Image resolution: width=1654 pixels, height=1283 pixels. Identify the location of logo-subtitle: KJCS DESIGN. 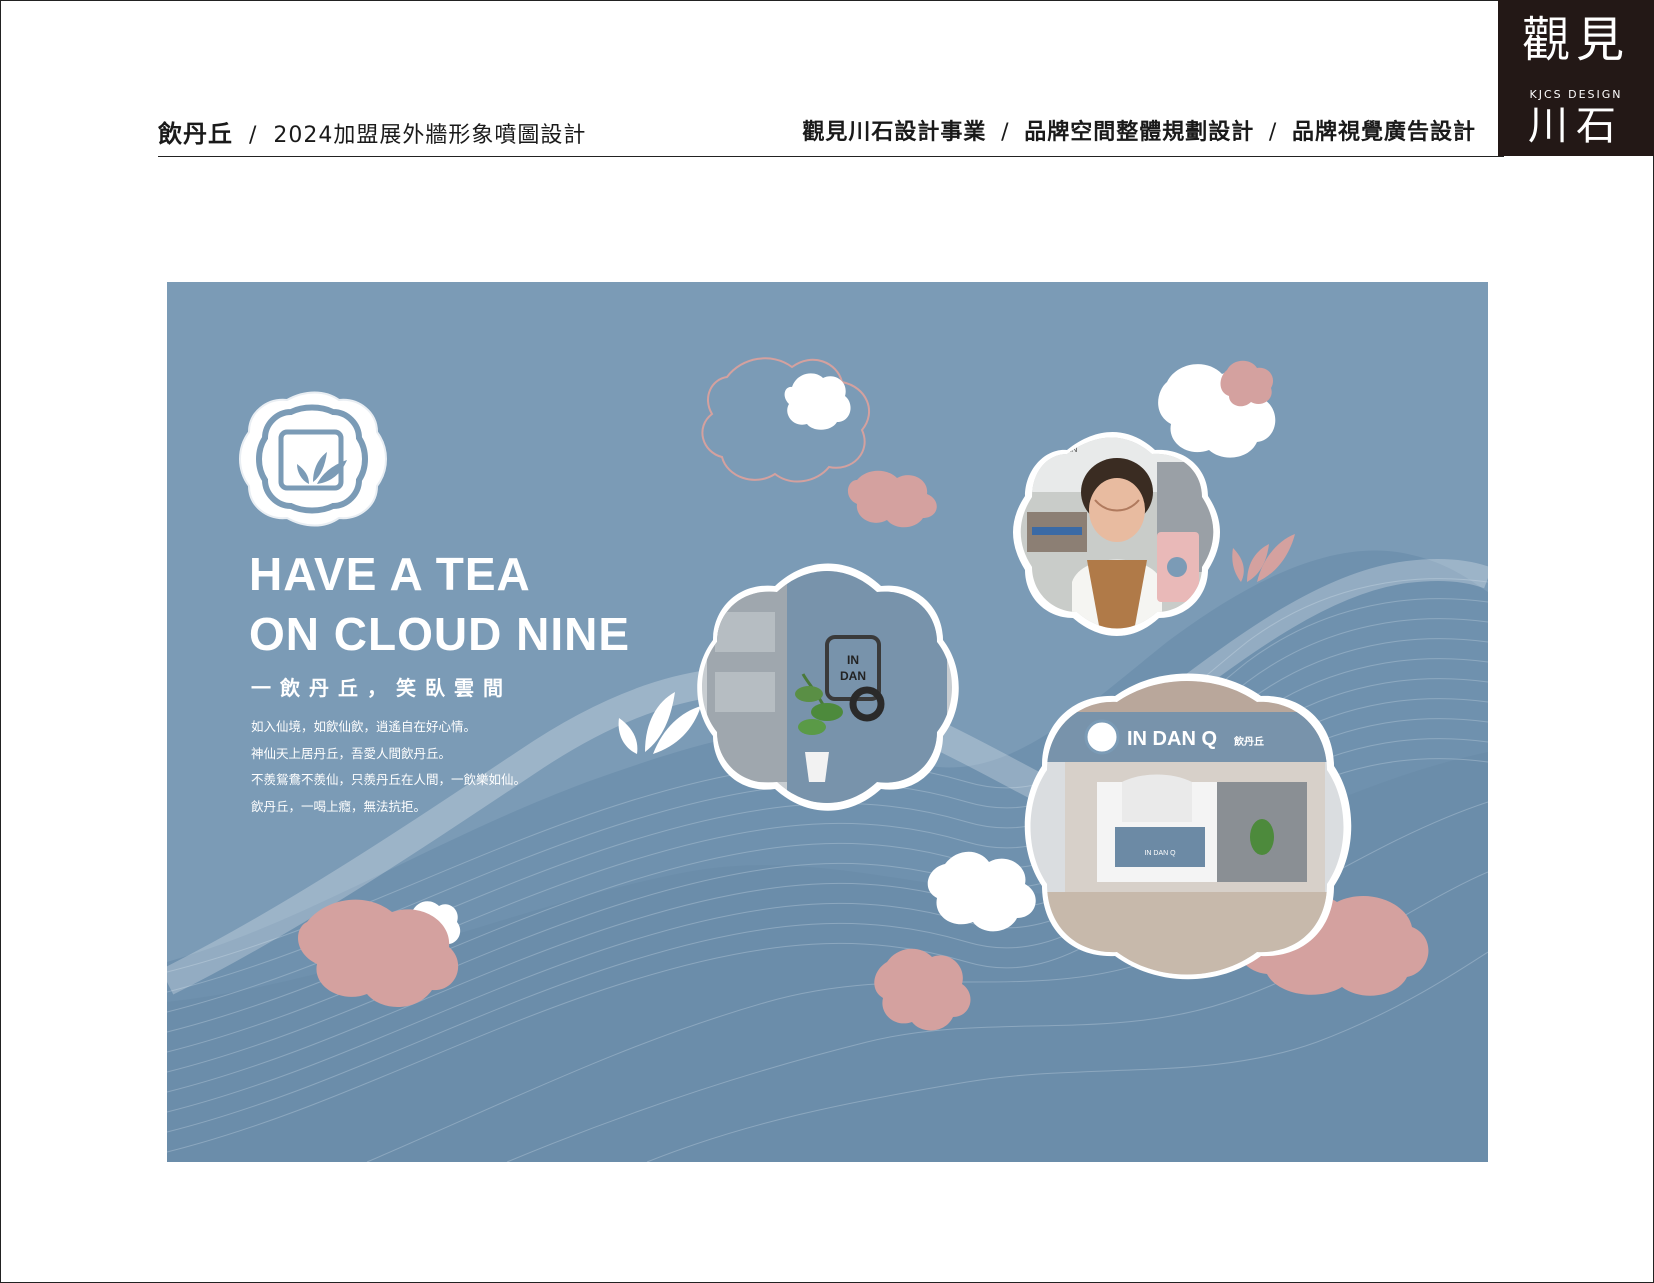
(1576, 94).